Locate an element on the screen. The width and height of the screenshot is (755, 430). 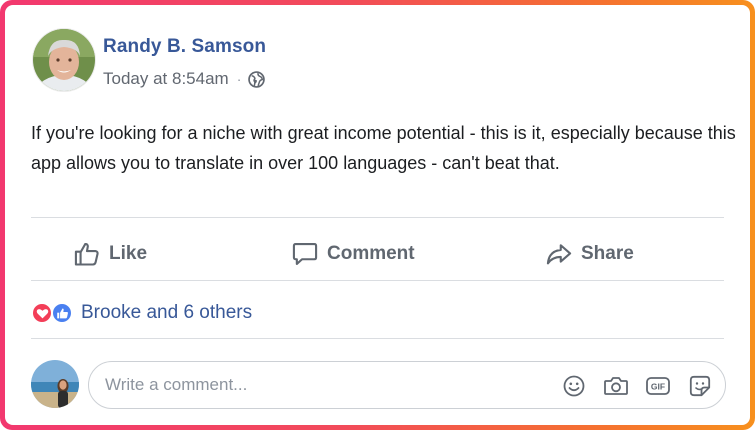
sticker-icon is located at coordinates (700, 386).